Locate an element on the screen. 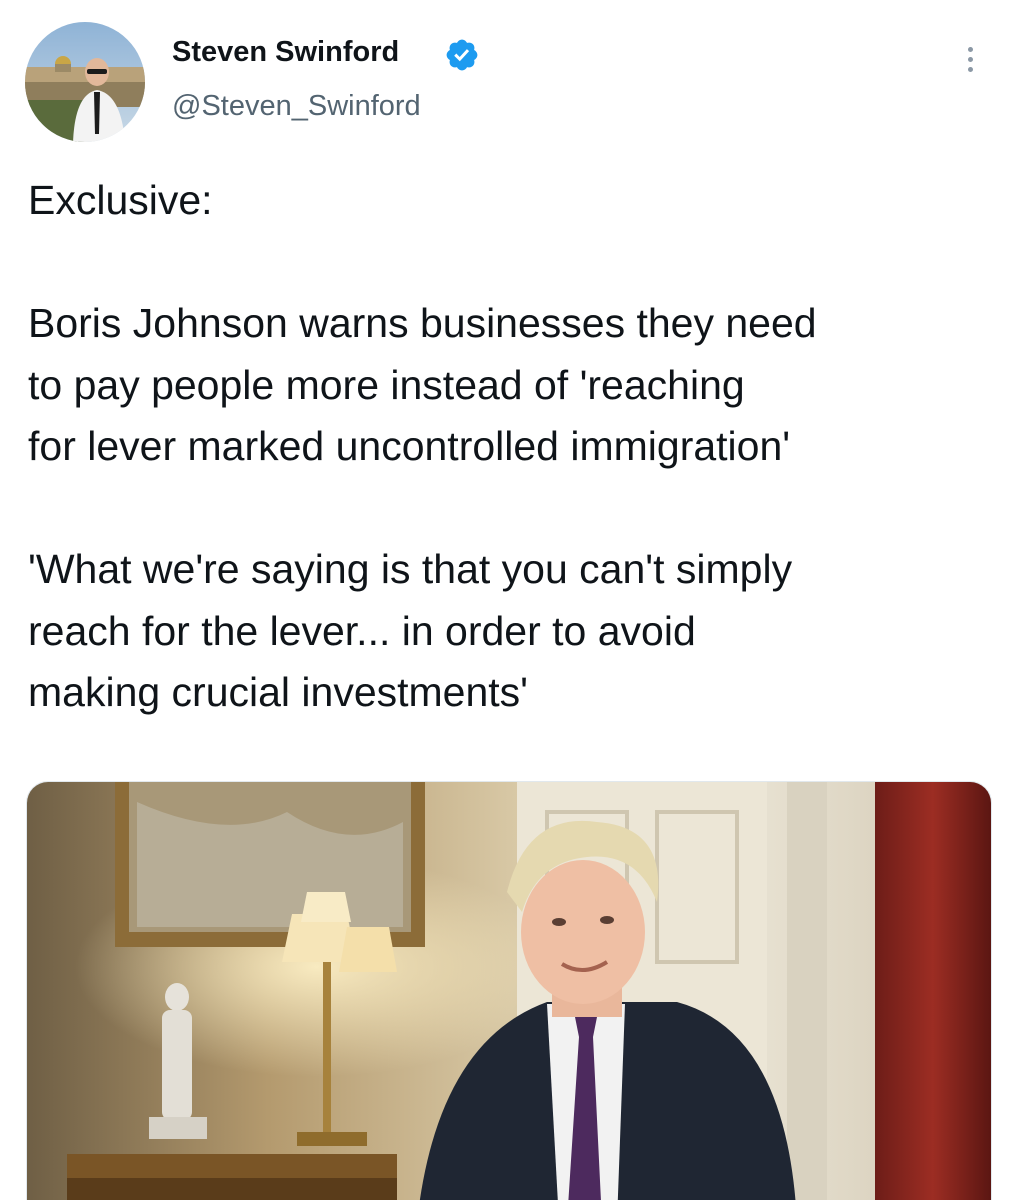  avatar-photo is located at coordinates (85, 82).